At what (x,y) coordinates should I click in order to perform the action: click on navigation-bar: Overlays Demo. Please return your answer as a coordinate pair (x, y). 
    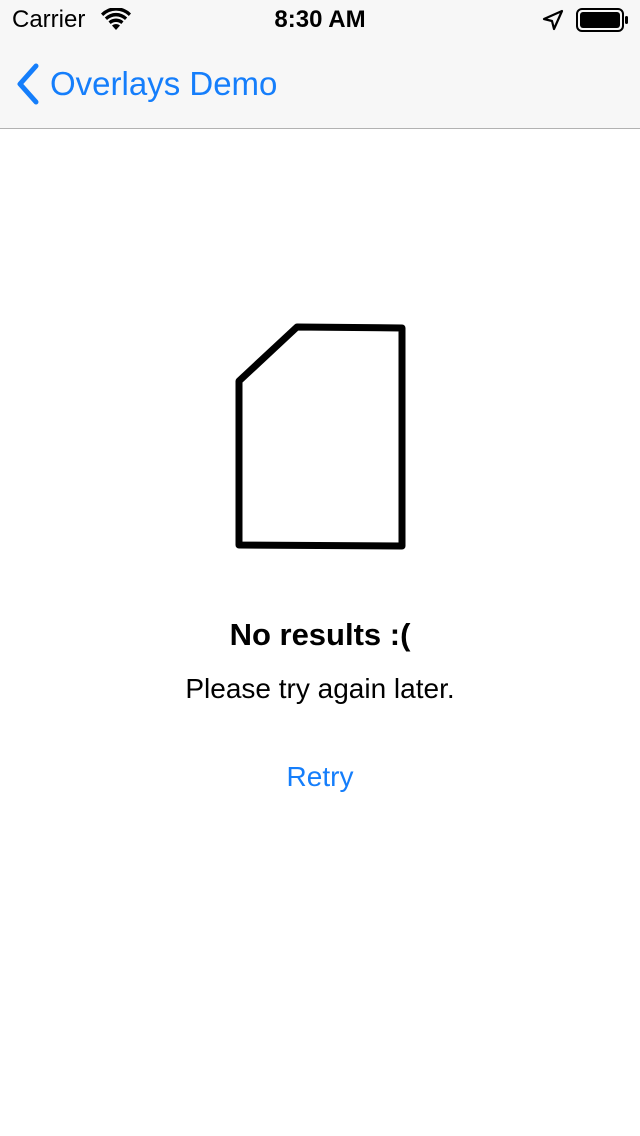
    Looking at the image, I should click on (320, 84).